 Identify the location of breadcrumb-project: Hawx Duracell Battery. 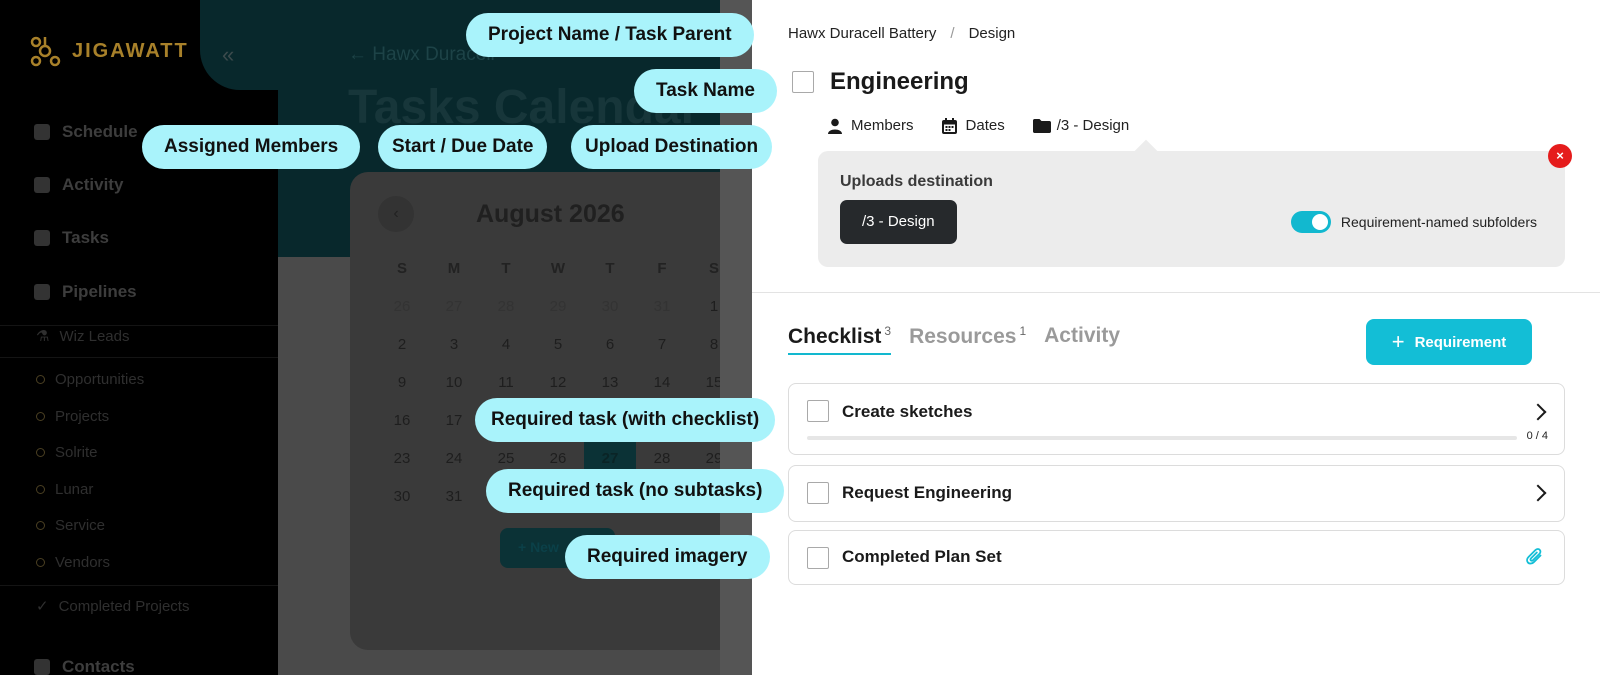
(862, 33).